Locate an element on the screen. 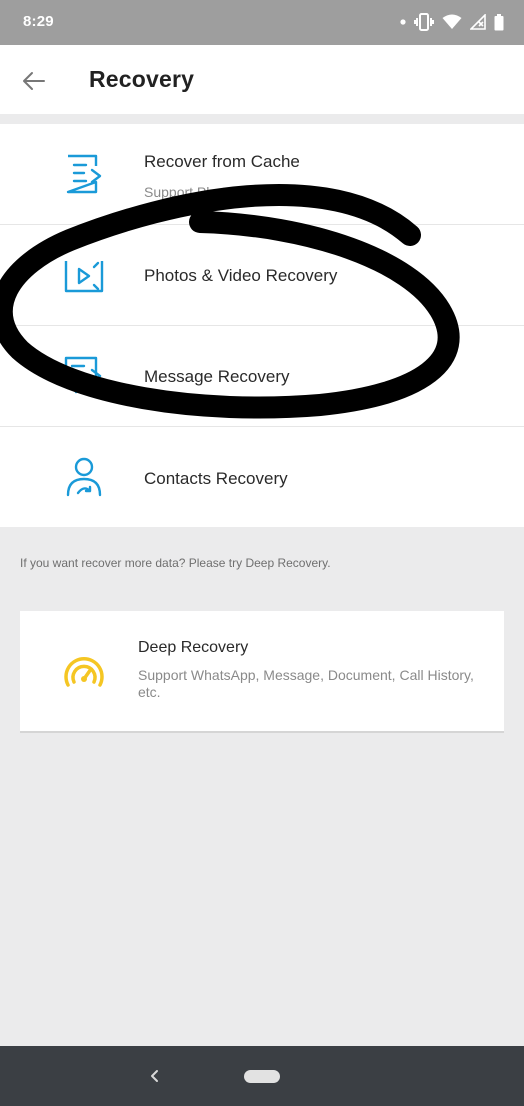 The image size is (524, 1106). status-icons is located at coordinates (452, 22).